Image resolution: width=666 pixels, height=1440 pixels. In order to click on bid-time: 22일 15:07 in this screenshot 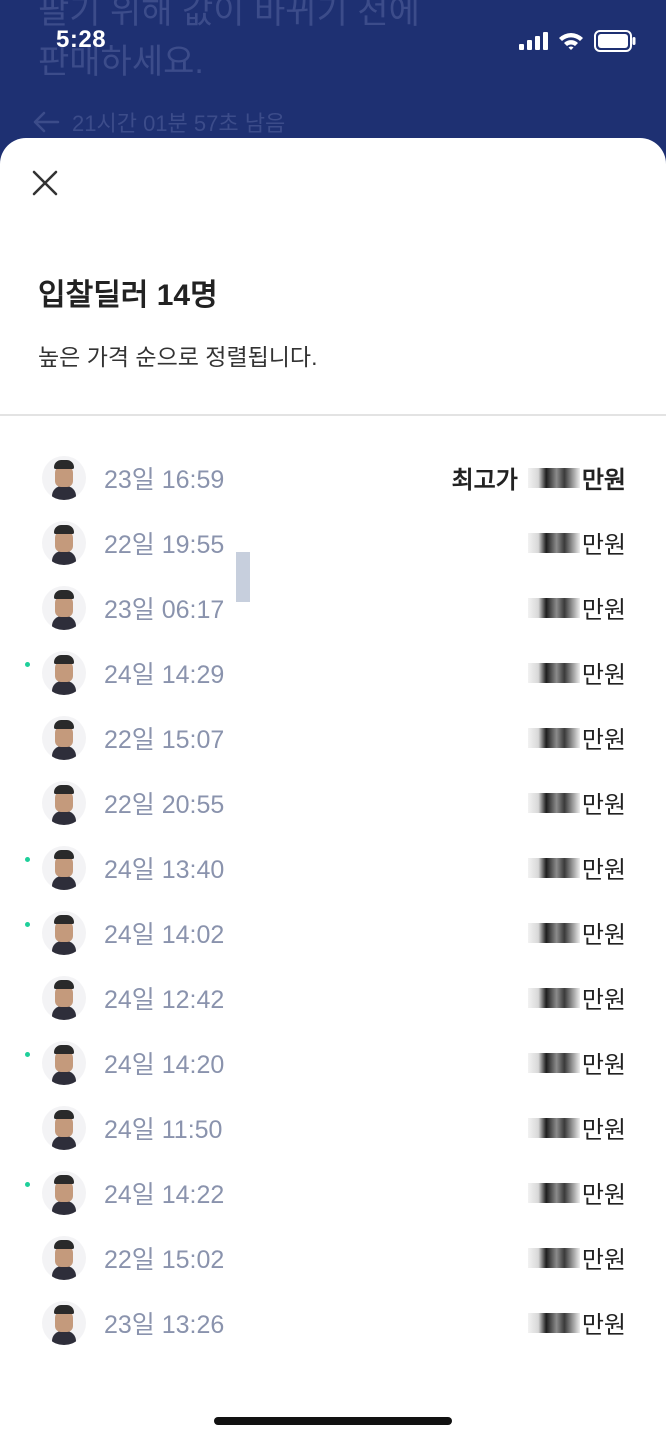, I will do `click(164, 740)`.